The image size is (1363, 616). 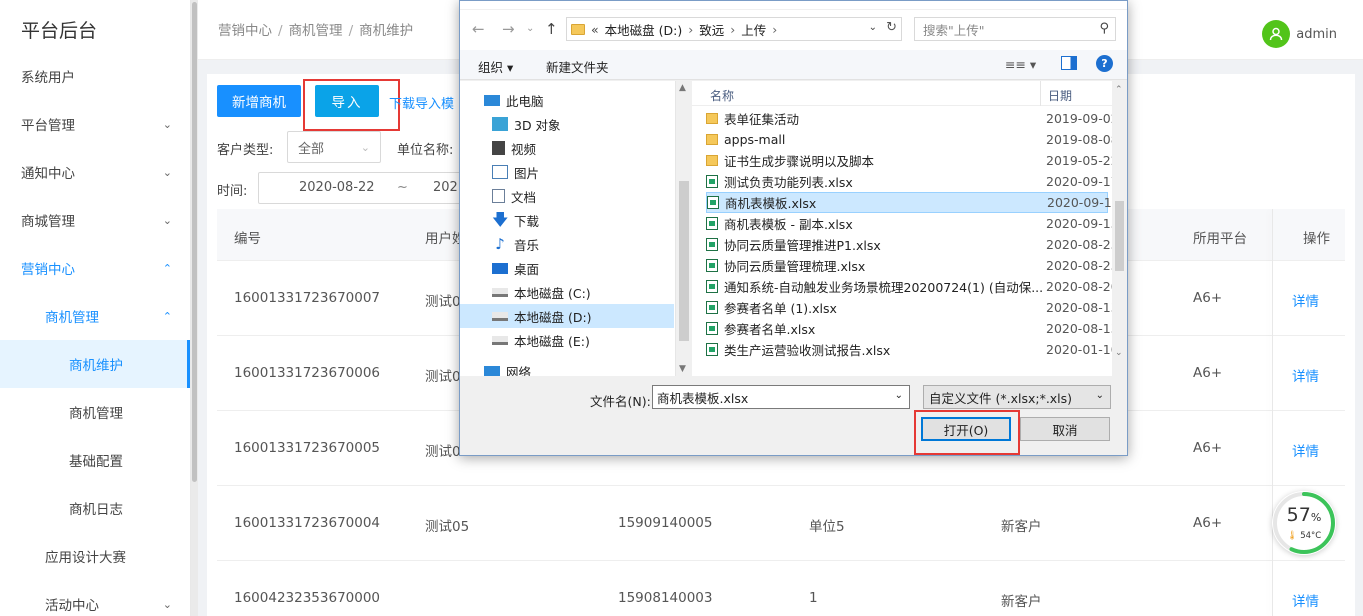 I want to click on sidebar-item-mall-management: 商城管理 ⌄, so click(x=95, y=220).